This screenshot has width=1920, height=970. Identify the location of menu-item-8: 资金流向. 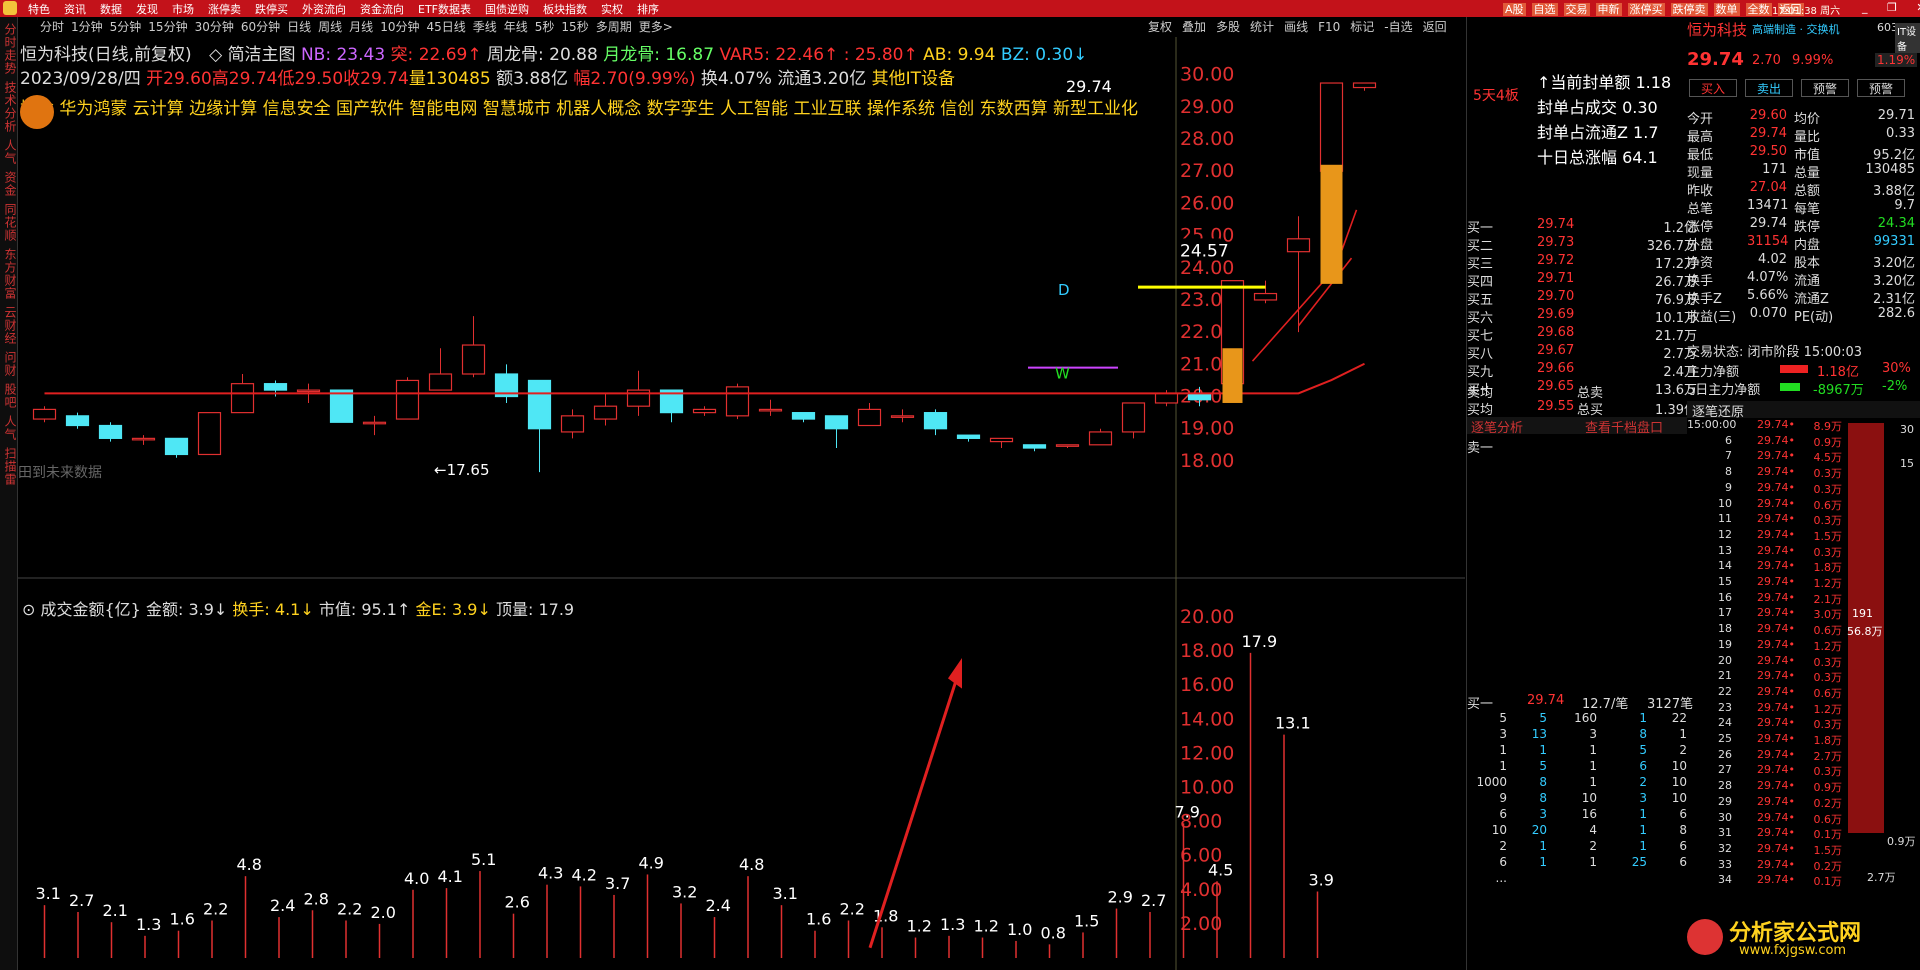
(382, 9).